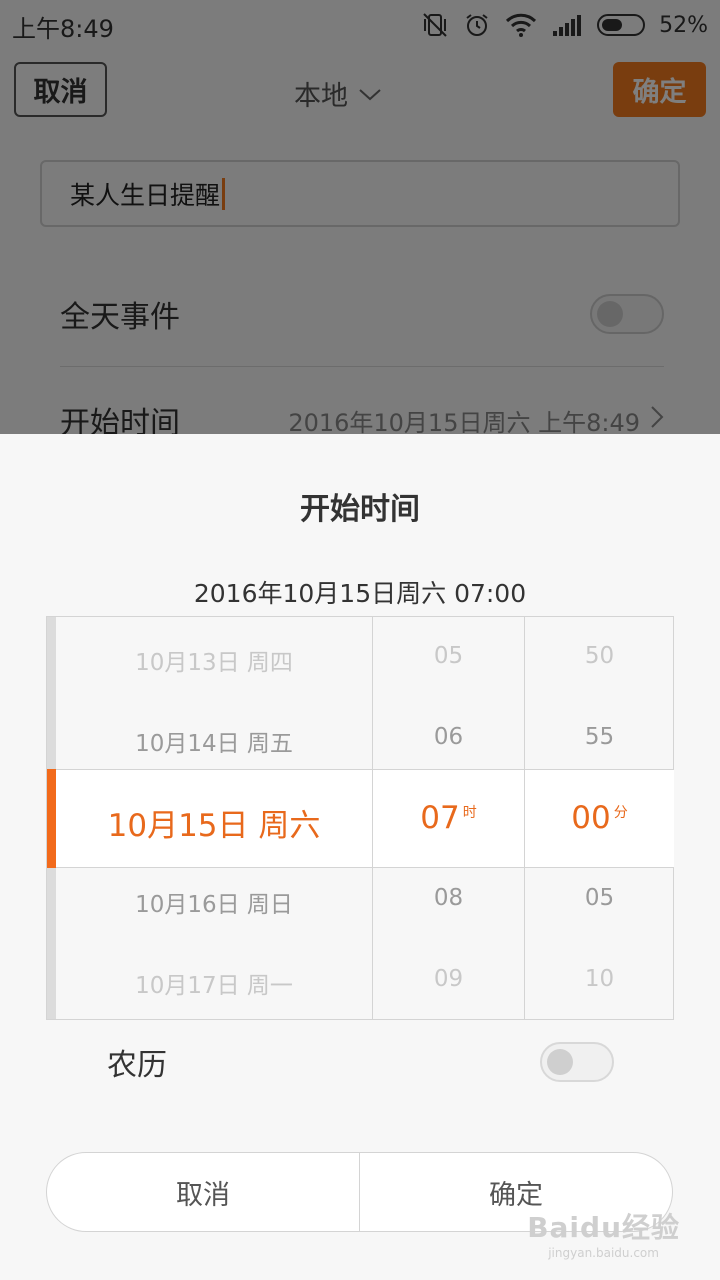 The width and height of the screenshot is (720, 1280). I want to click on minute-option: 05, so click(599, 898).